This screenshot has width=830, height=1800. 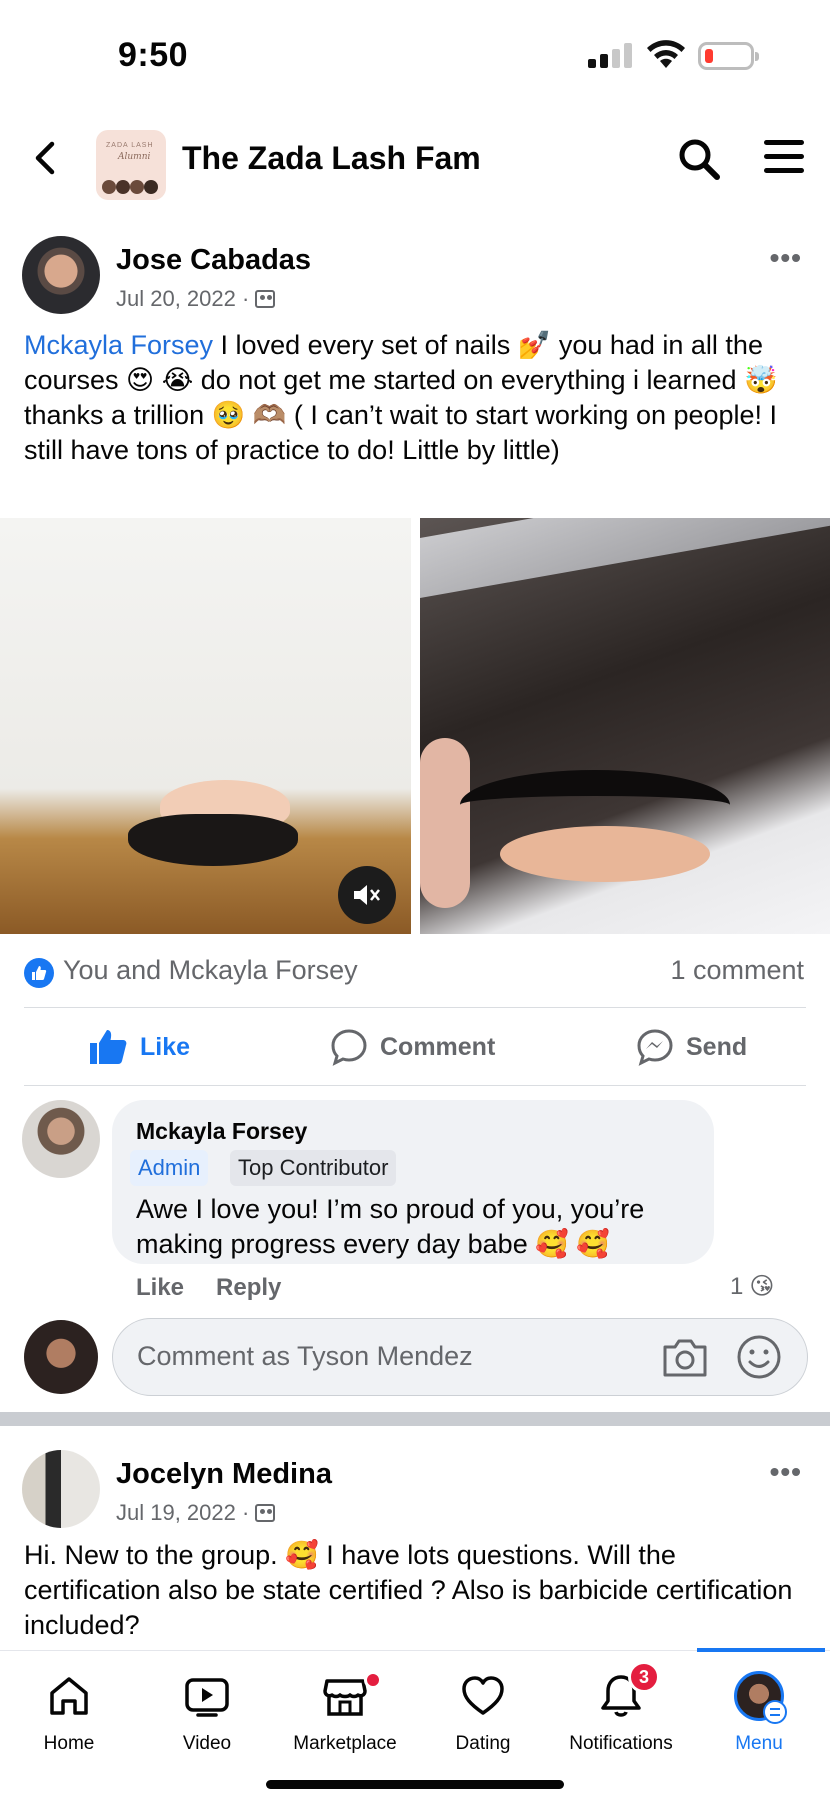 I want to click on nav-video: Video, so click(x=207, y=1711).